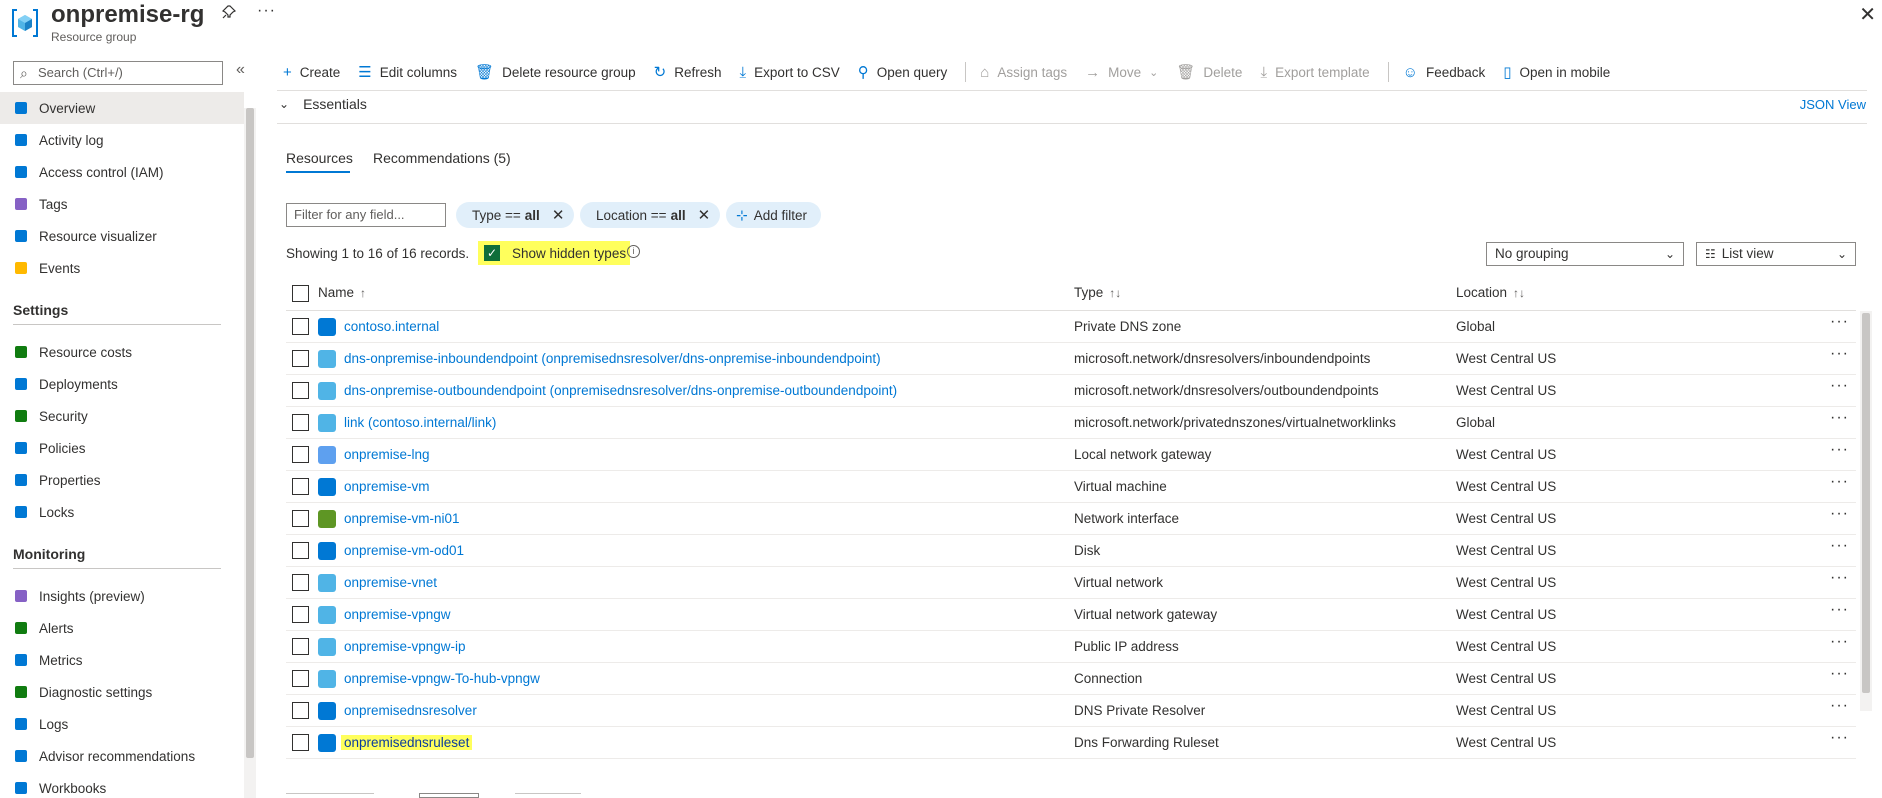  I want to click on remove-type-filter-icon: ✕, so click(558, 215).